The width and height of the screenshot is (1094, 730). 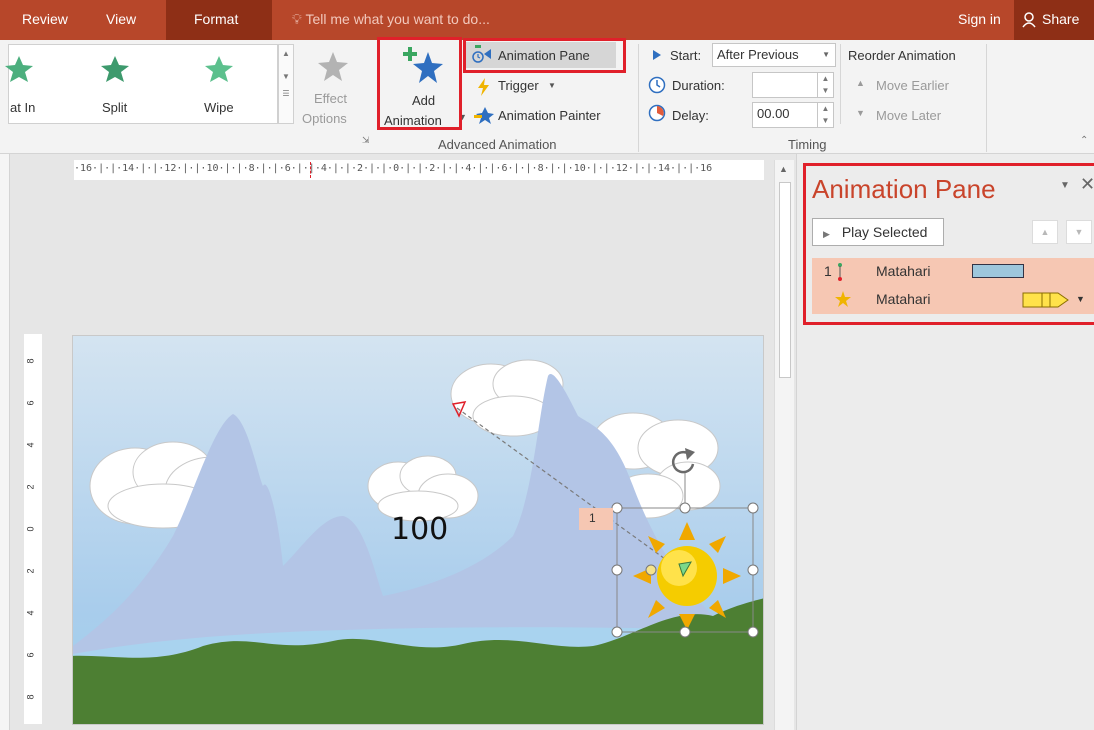 What do you see at coordinates (884, 232) in the screenshot?
I see `play-selected-label: Play Selected` at bounding box center [884, 232].